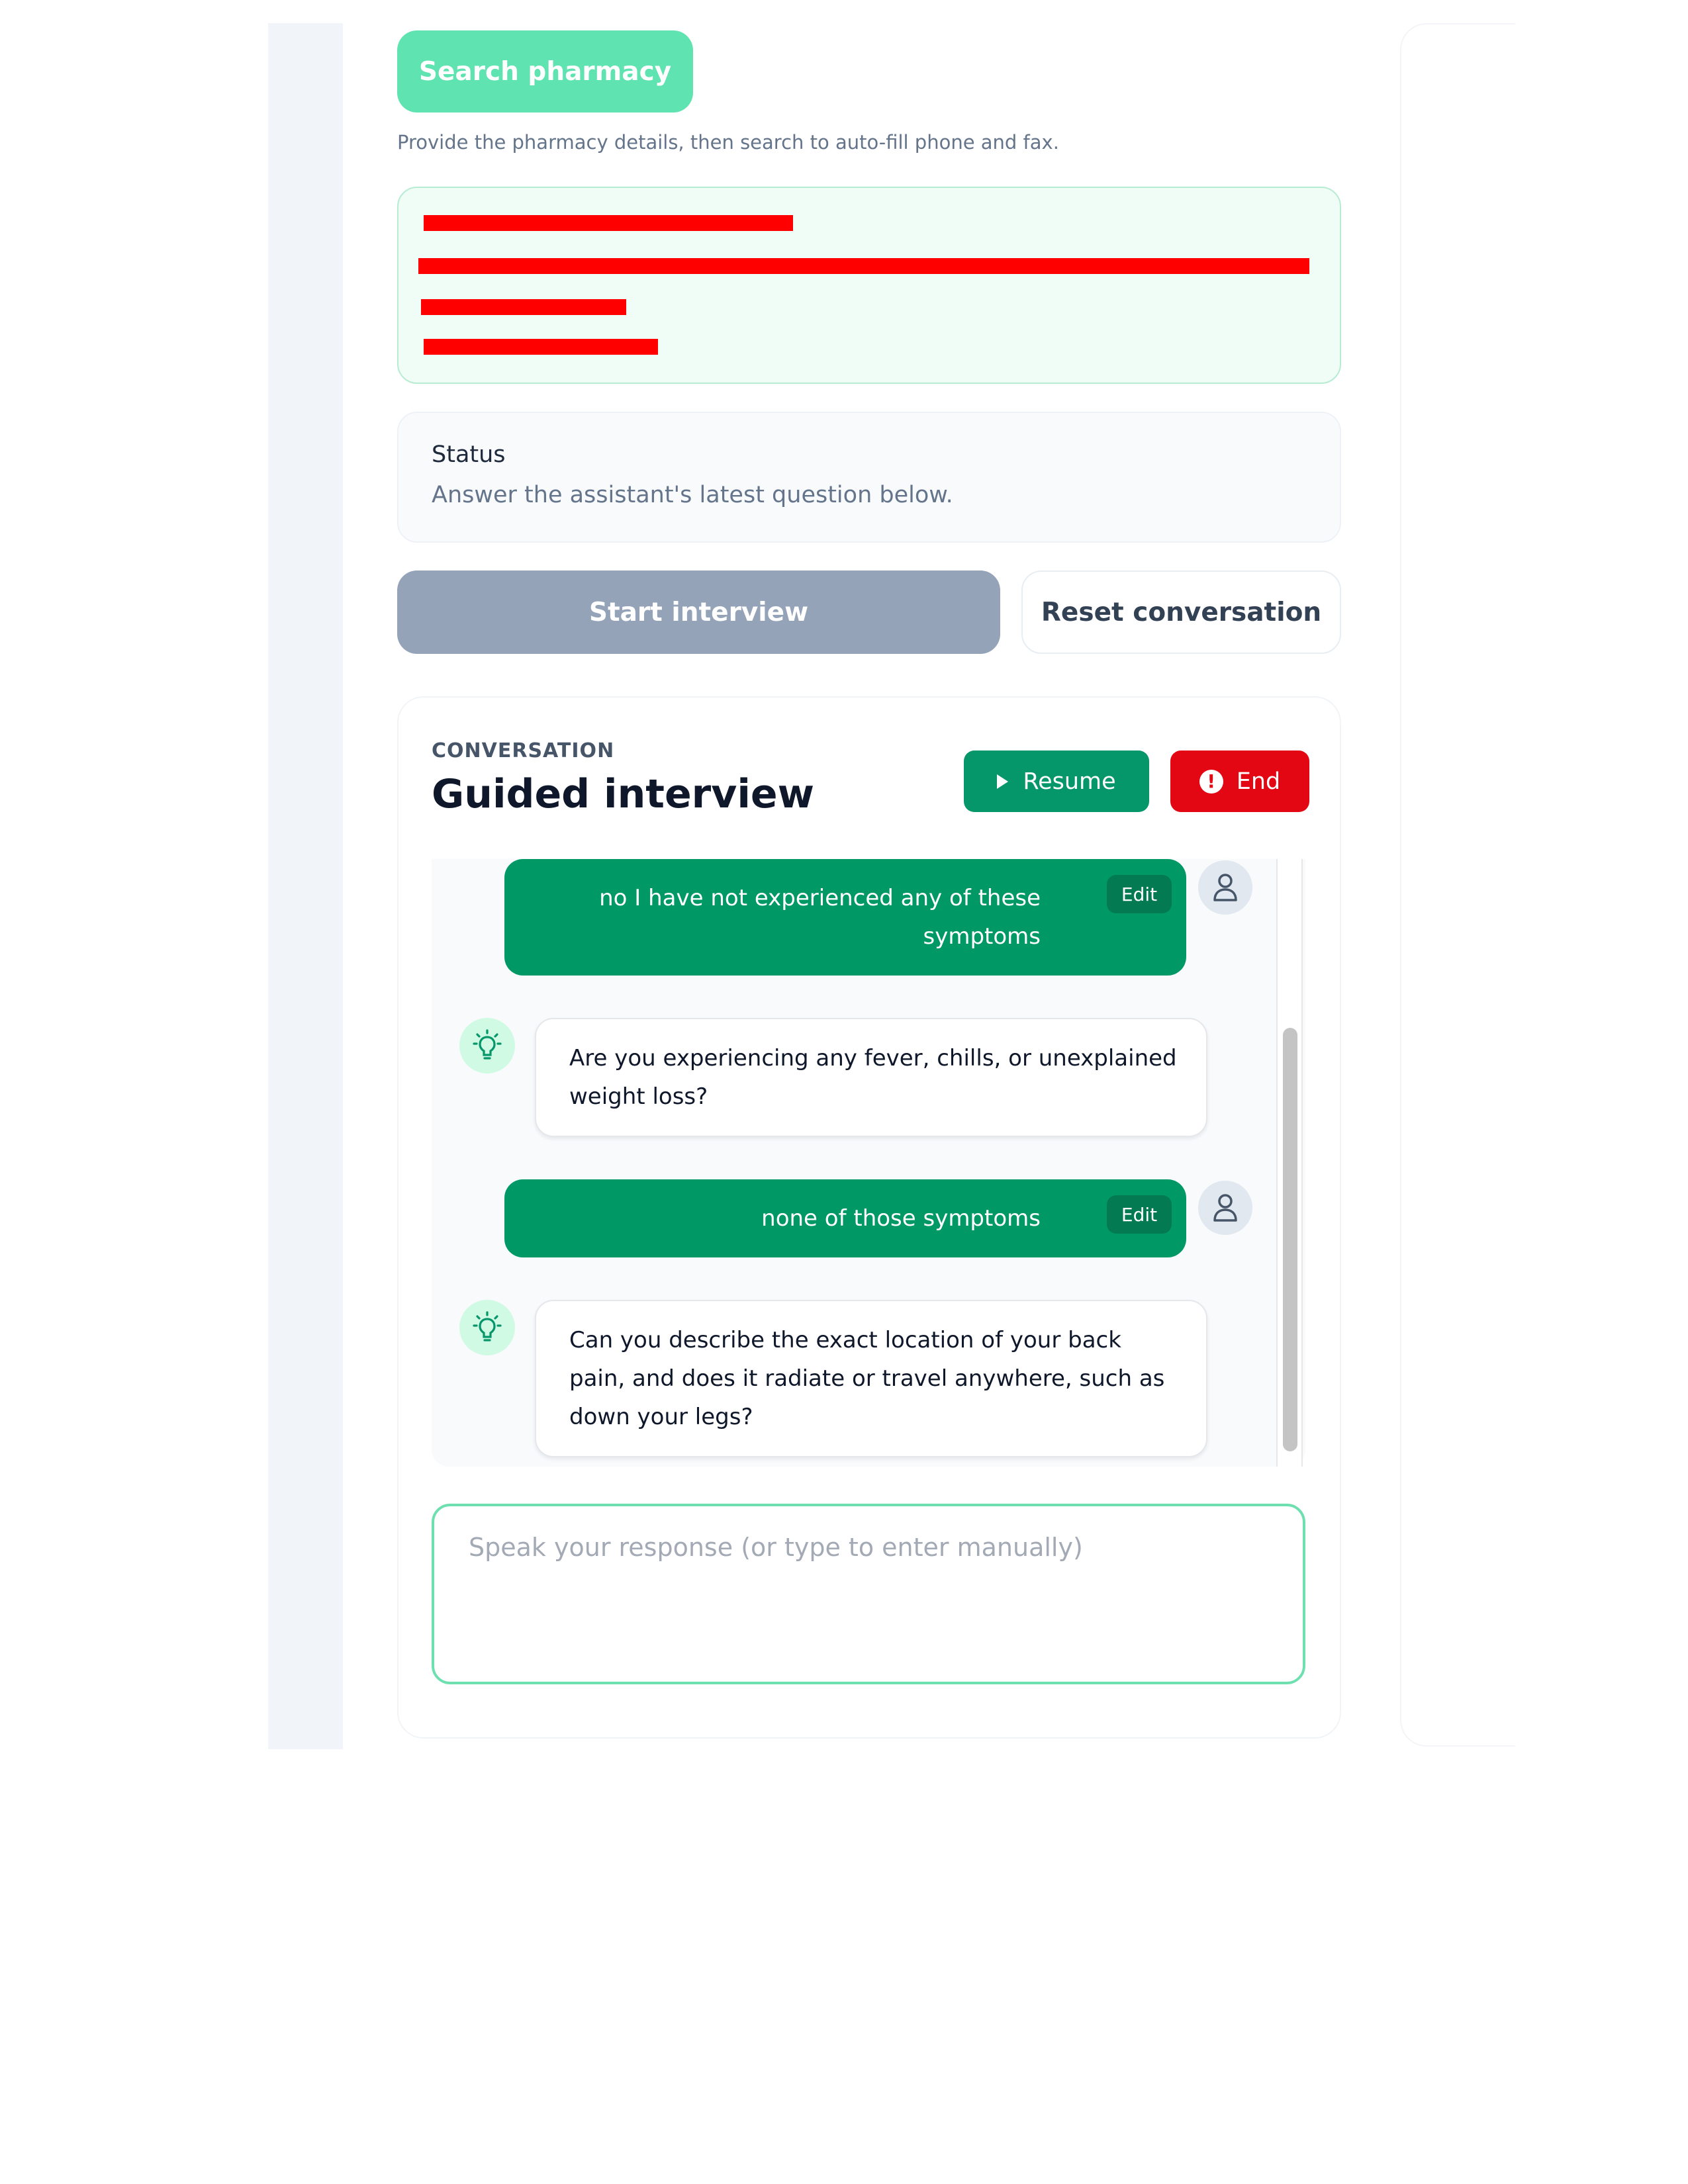 This screenshot has width=1688, height=2184. Describe the element at coordinates (901, 1218) in the screenshot. I see `user-message-text: none of those symptoms` at that location.